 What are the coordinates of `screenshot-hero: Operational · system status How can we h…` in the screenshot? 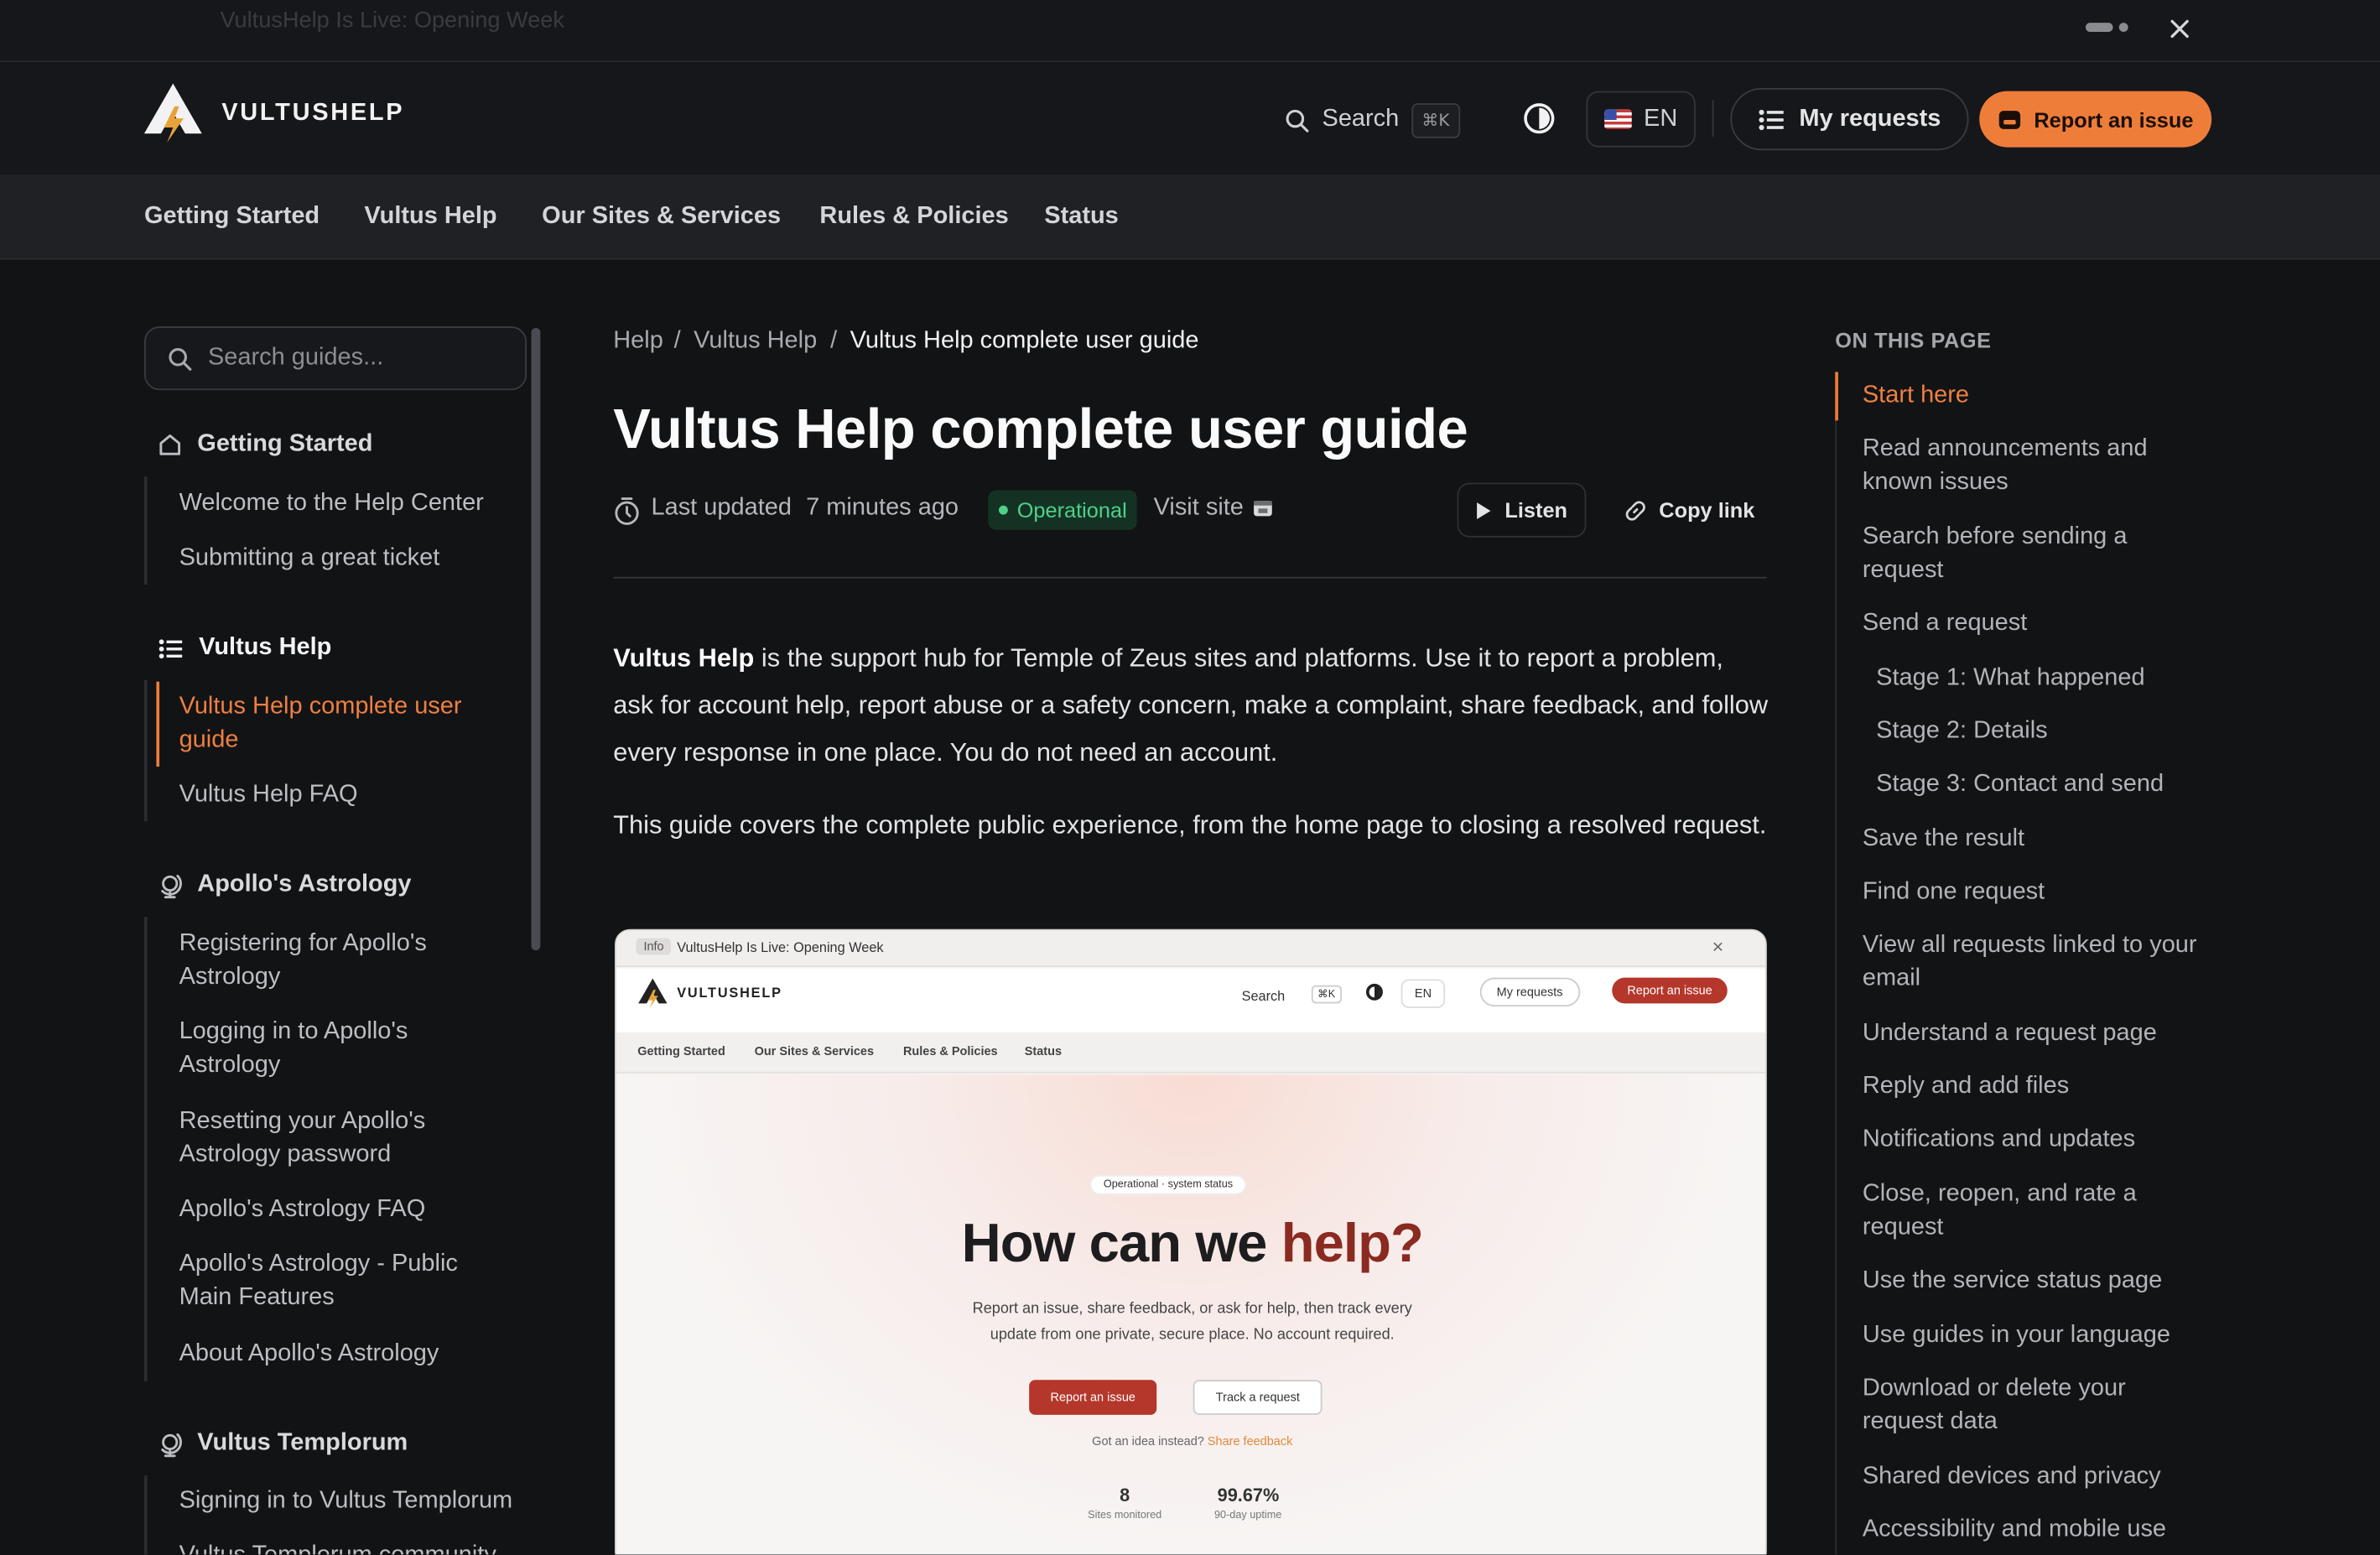 It's located at (1191, 1314).